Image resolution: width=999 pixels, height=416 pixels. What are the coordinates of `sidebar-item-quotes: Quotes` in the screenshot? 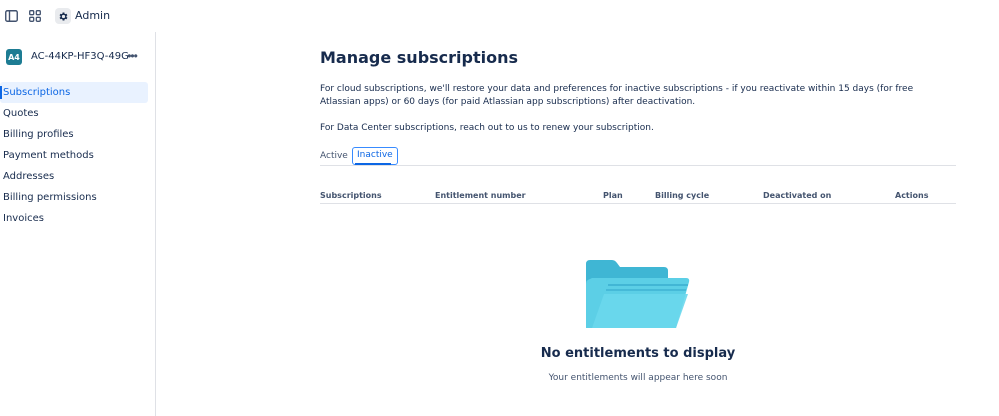 It's located at (74, 113).